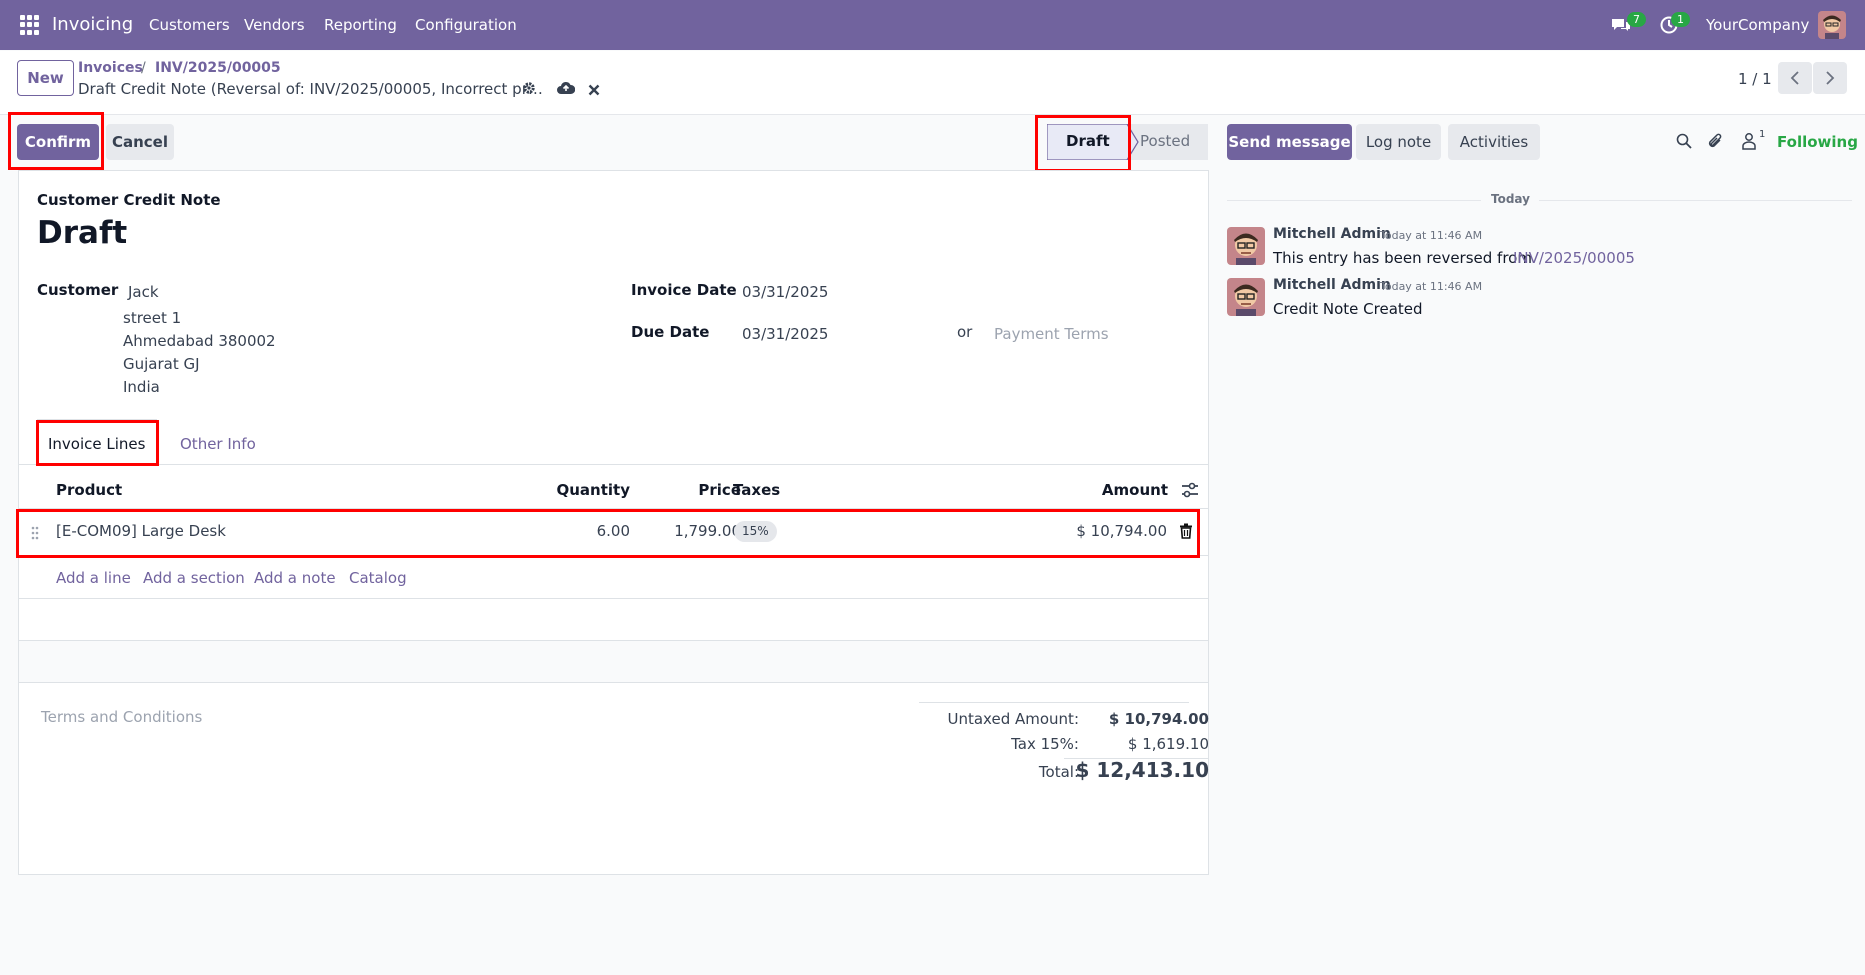  I want to click on total-label: Total:, so click(1058, 772).